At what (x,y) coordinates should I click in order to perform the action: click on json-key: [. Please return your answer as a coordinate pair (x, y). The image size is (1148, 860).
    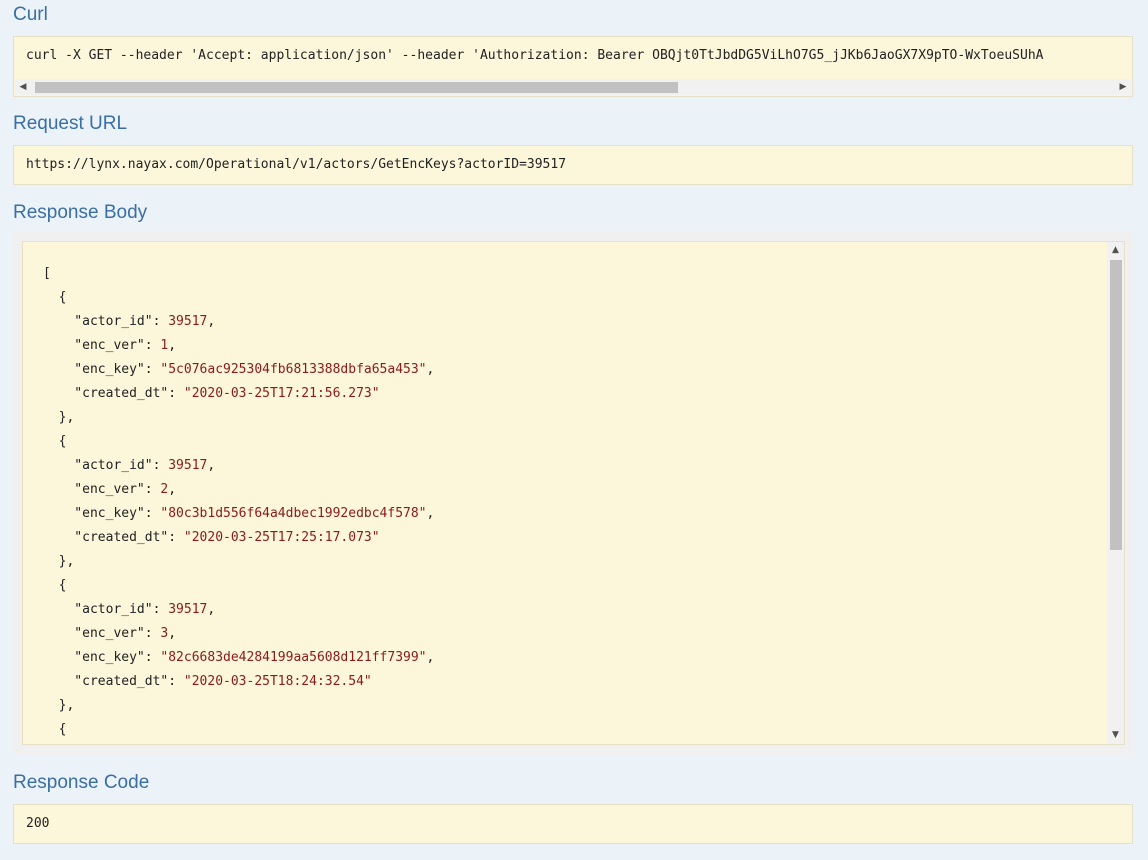
    Looking at the image, I should click on (47, 273).